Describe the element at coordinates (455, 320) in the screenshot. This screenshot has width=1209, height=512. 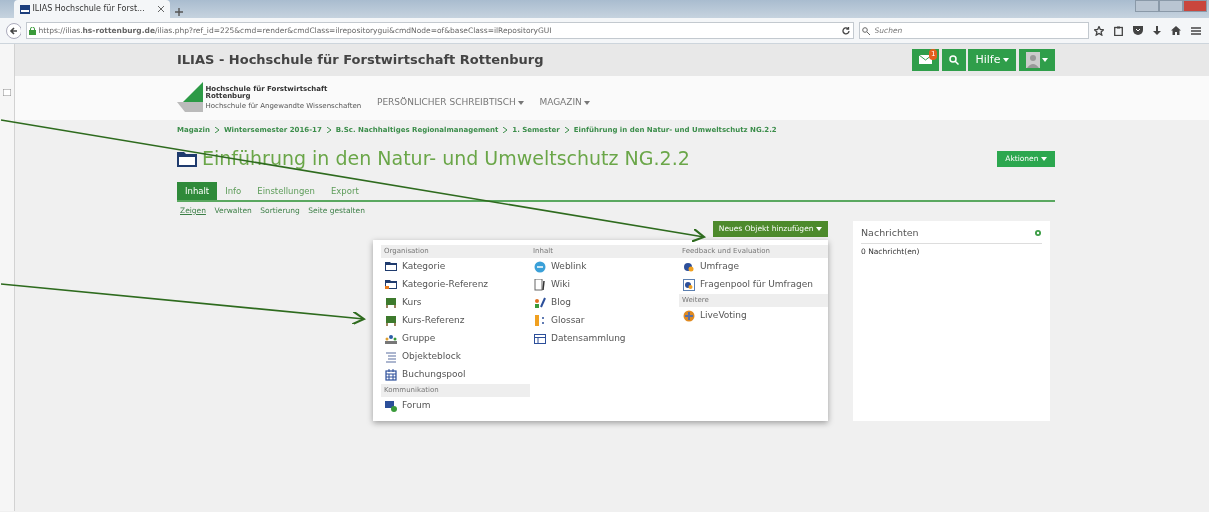
I see `menu-item: Kurs-Referenz` at that location.